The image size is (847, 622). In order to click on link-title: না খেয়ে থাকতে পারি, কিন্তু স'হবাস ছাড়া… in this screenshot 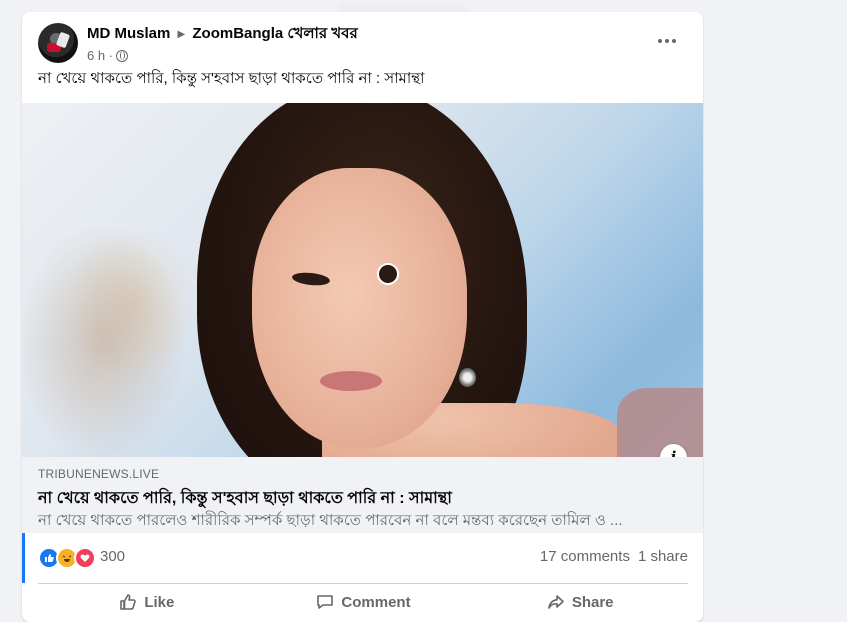, I will do `click(245, 498)`.